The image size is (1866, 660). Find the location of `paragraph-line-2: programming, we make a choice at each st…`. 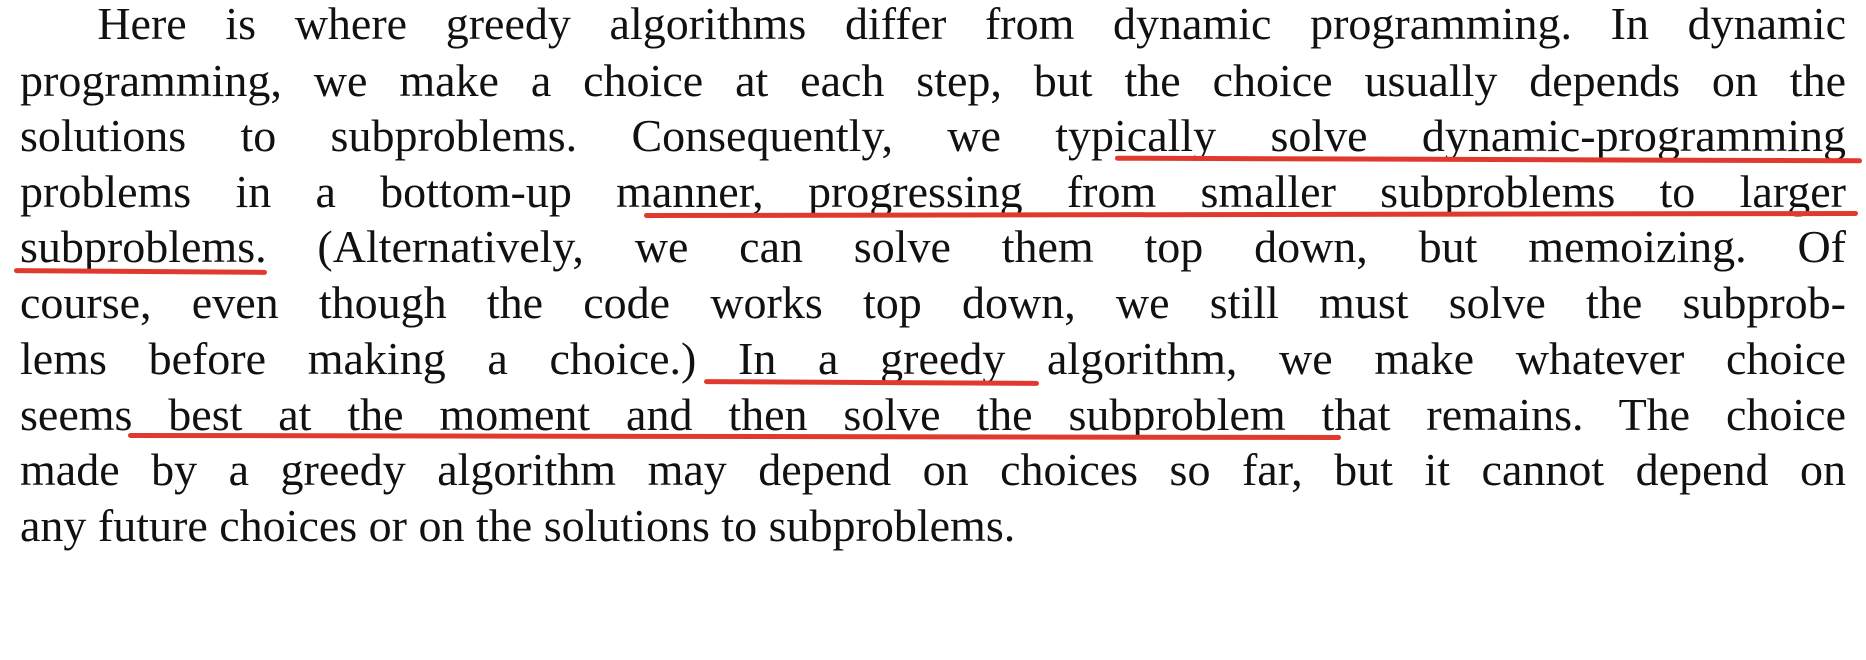

paragraph-line-2: programming, we make a choice at each st… is located at coordinates (933, 80).